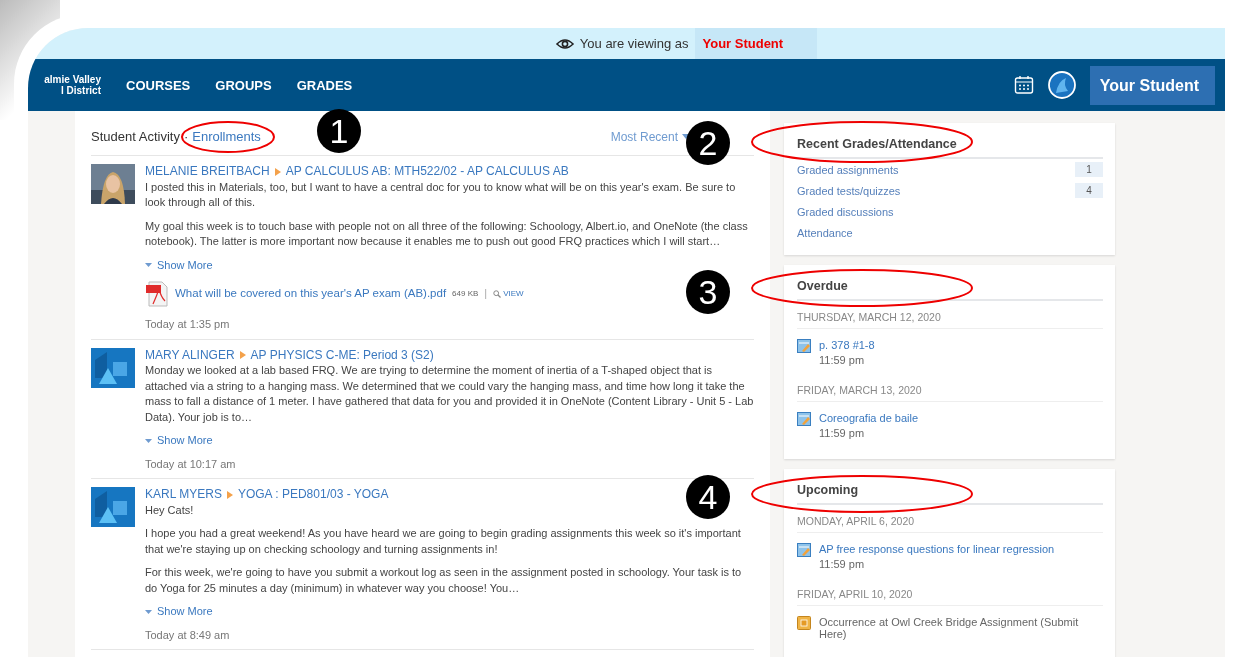 The image size is (1239, 671). I want to click on card-title: Recent Grades/Attendance, so click(950, 148).